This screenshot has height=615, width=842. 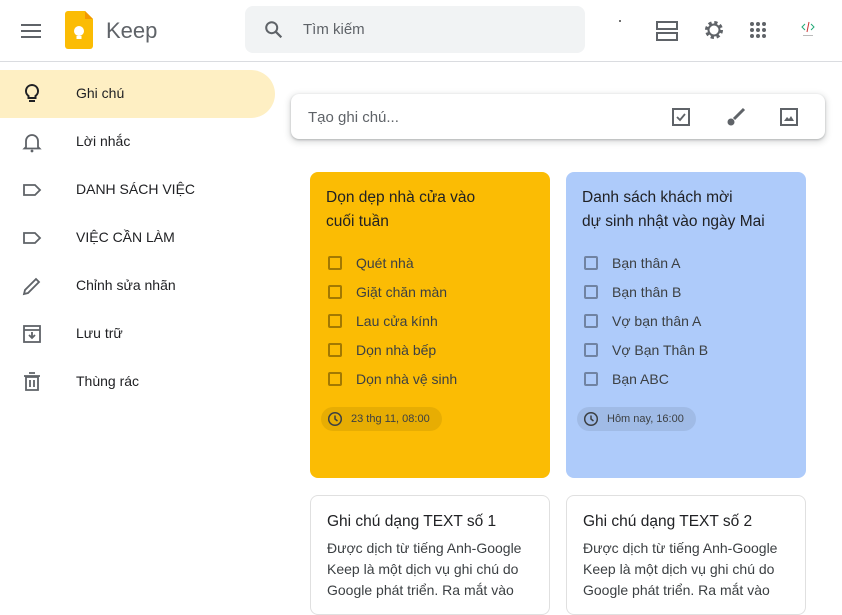 What do you see at coordinates (390, 419) in the screenshot?
I see `reminder-text: 23 thg 11, 08:00` at bounding box center [390, 419].